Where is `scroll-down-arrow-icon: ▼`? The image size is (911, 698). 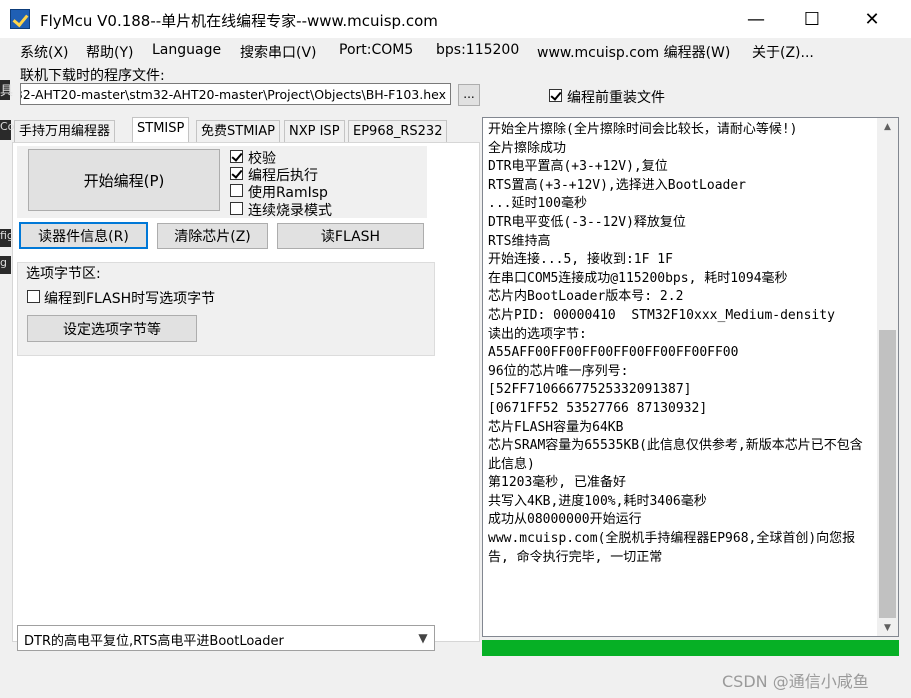
scroll-down-arrow-icon: ▼ is located at coordinates (887, 627).